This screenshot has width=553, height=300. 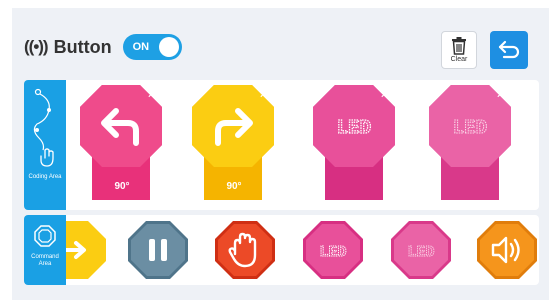 What do you see at coordinates (43, 127) in the screenshot?
I see `coding-path-icon` at bounding box center [43, 127].